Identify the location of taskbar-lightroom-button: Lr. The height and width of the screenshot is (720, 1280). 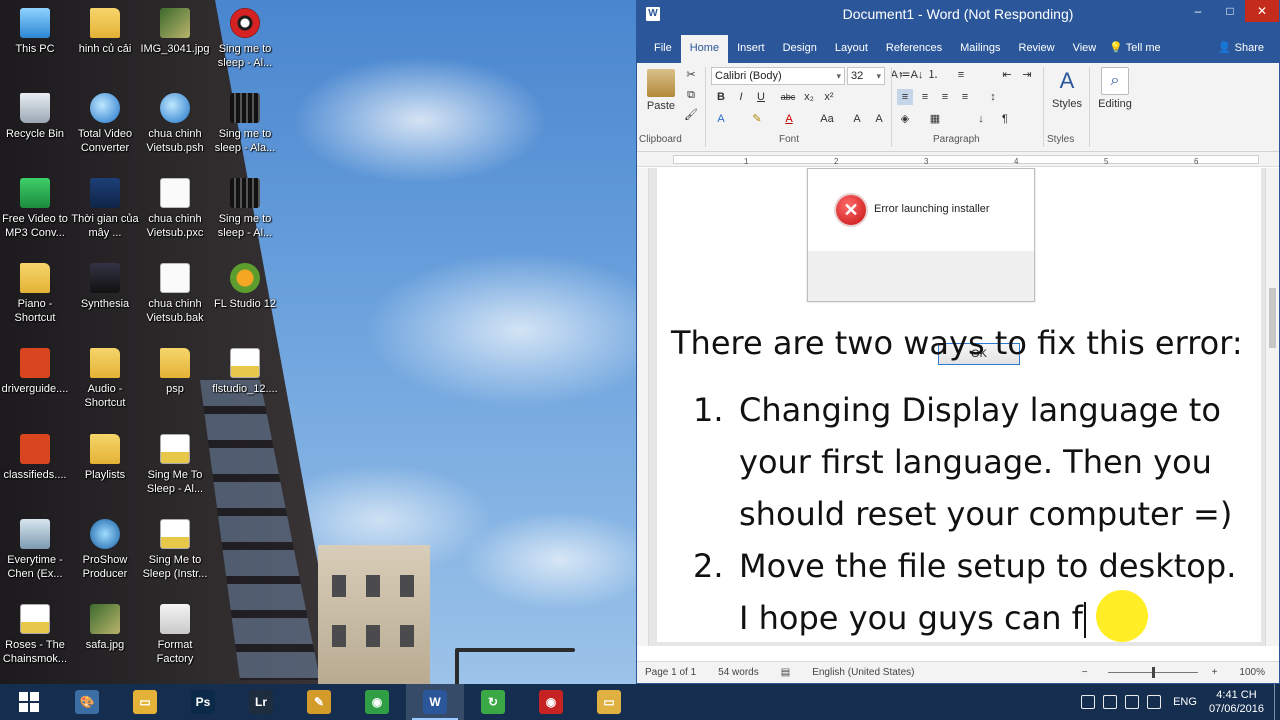
(261, 702).